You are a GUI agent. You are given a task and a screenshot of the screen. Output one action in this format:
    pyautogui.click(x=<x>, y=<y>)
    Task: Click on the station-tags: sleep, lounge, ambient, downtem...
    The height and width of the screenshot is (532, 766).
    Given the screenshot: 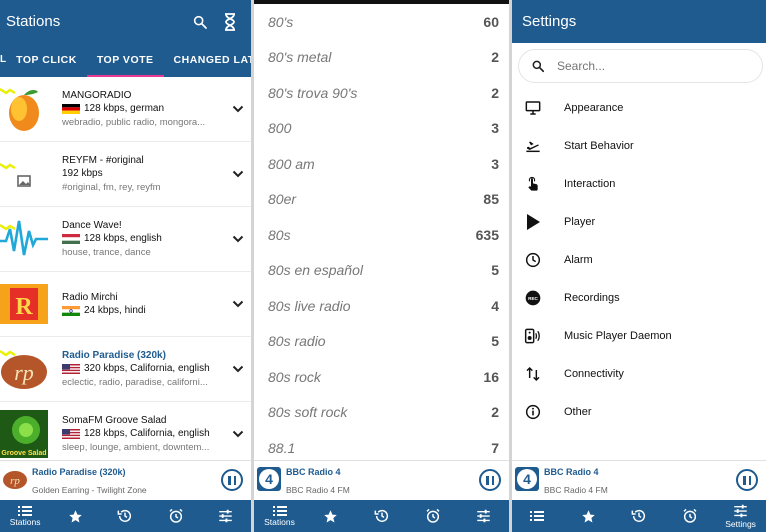 What is the action you would take?
    pyautogui.click(x=136, y=447)
    